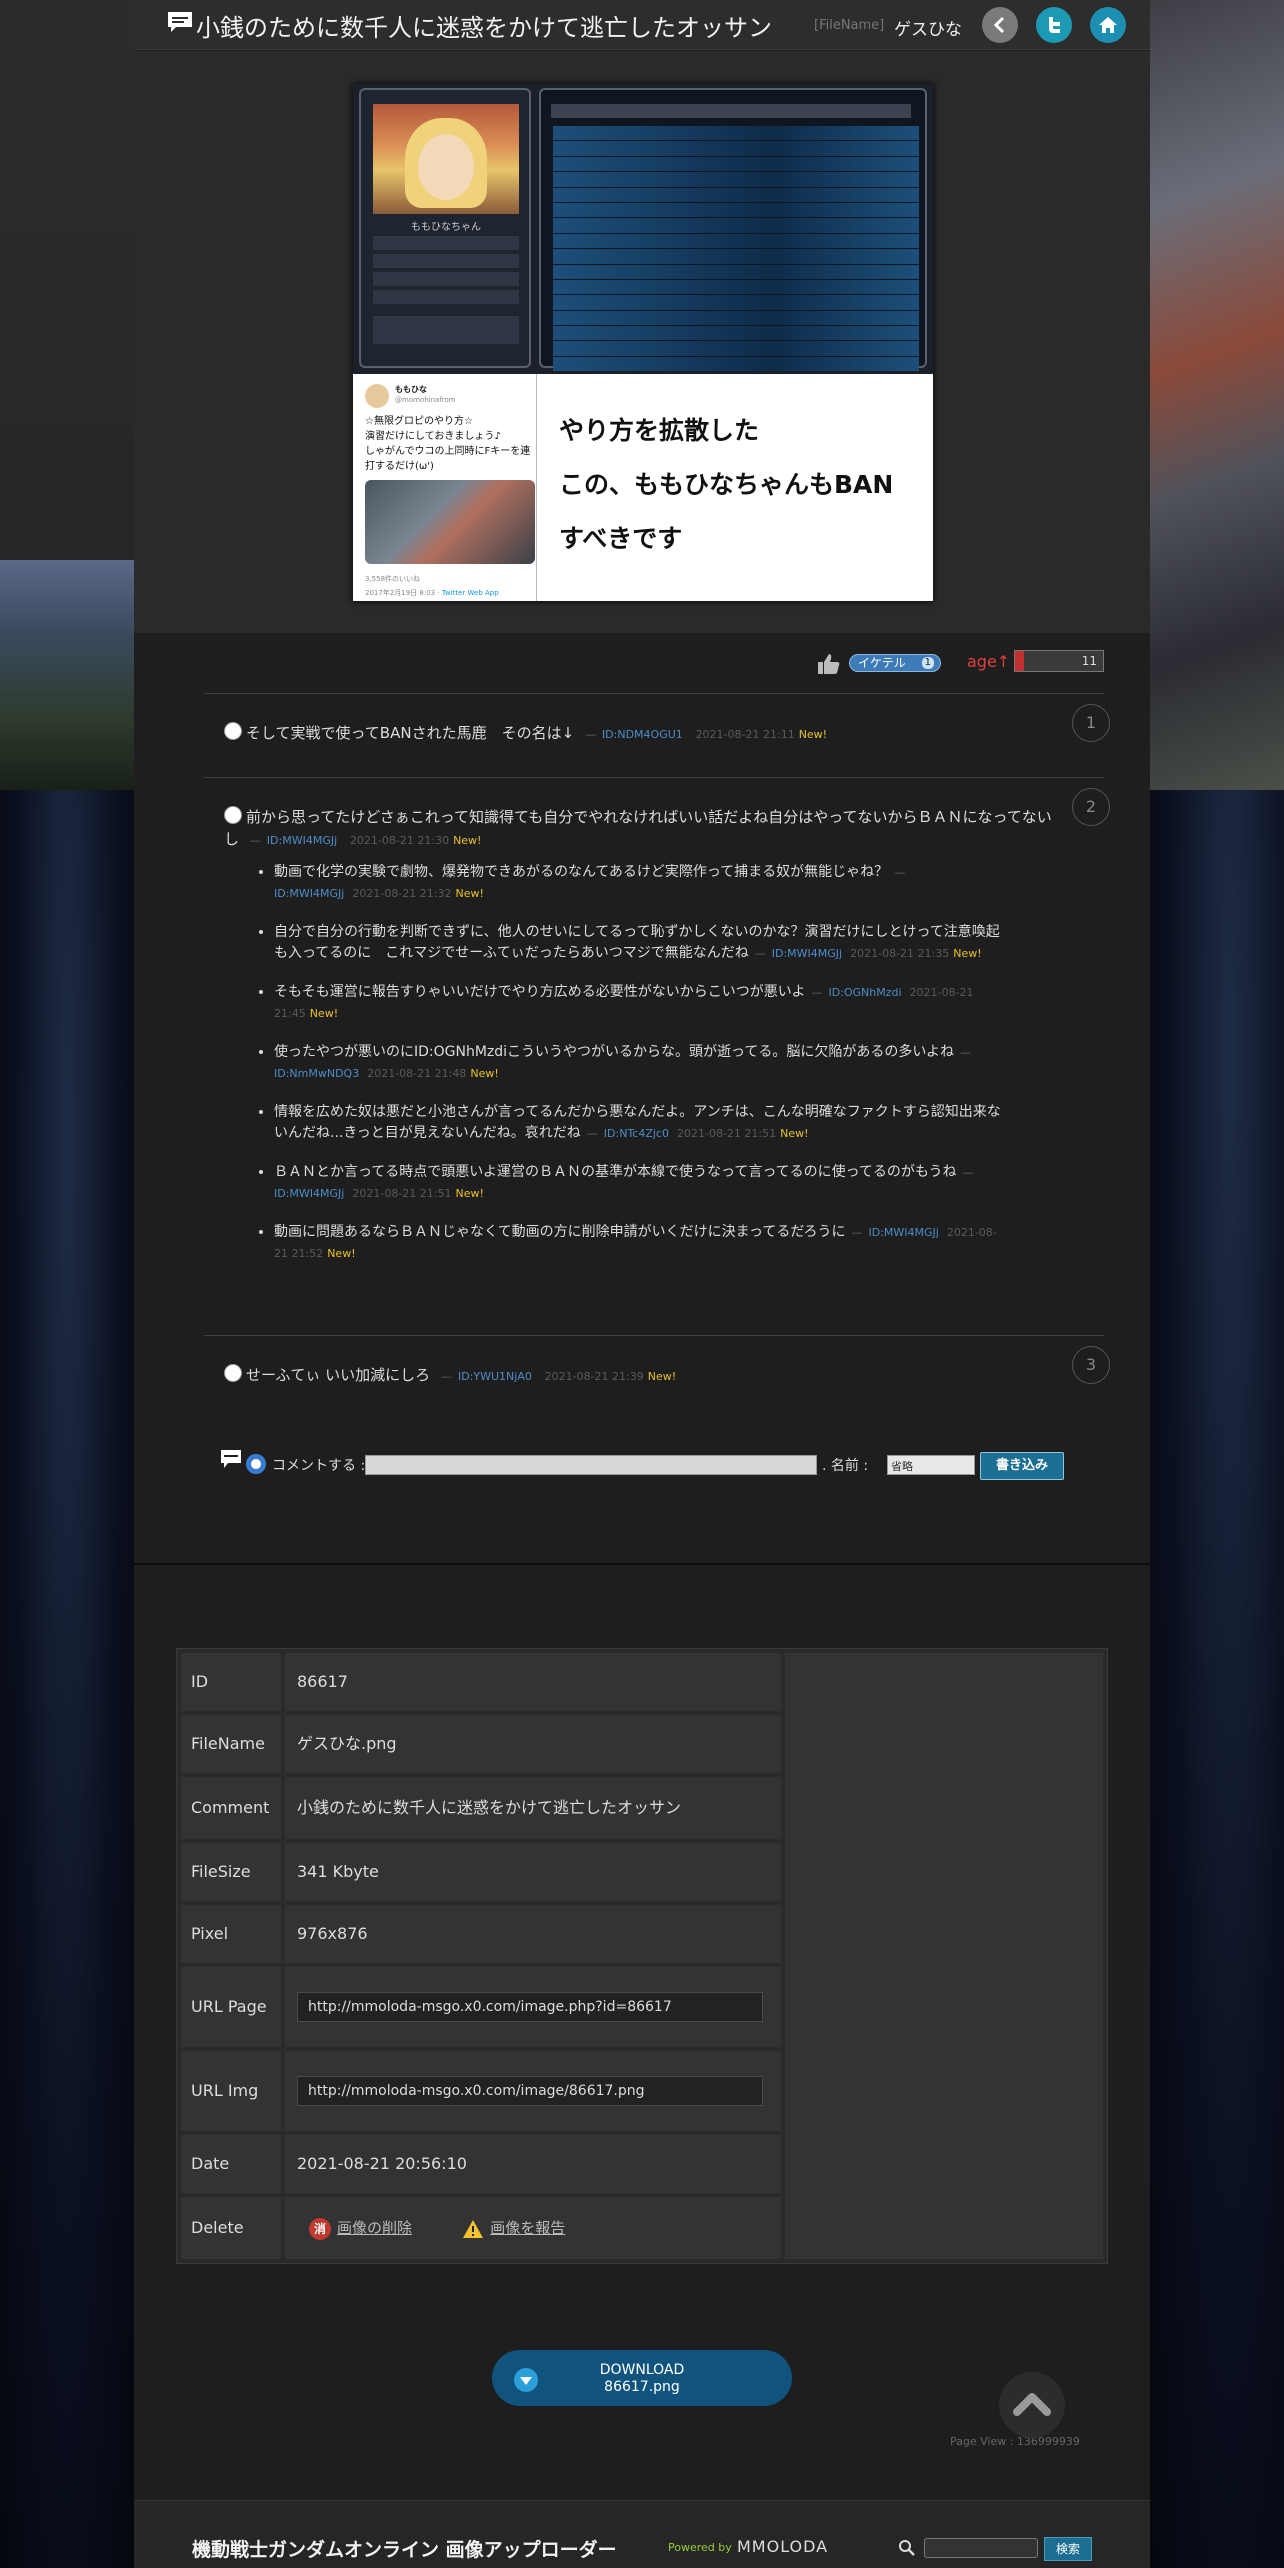 The height and width of the screenshot is (2568, 1284). I want to click on chevron-left-icon, so click(999, 25).